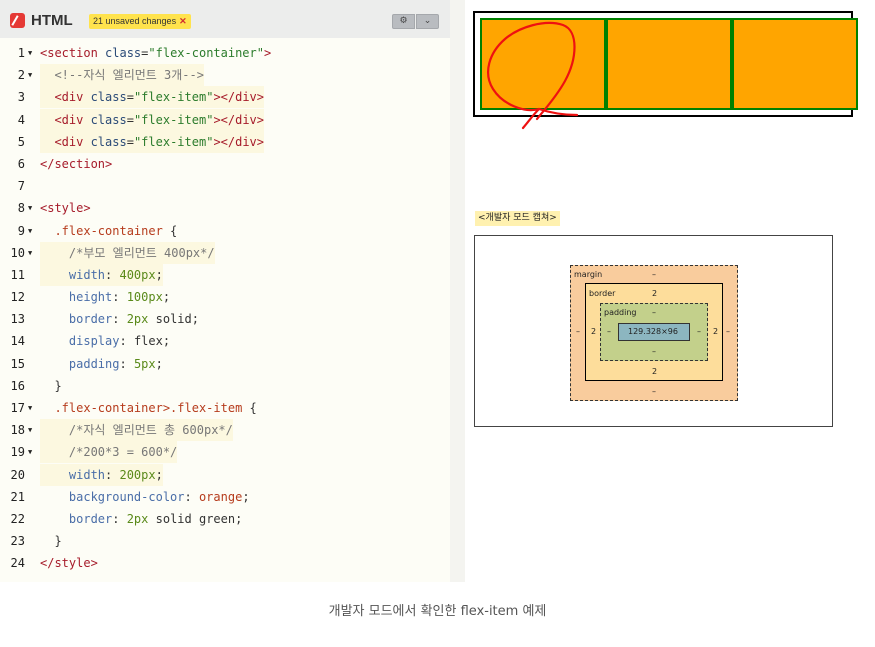  Describe the element at coordinates (225, 497) in the screenshot. I see `code-line: 21 background-color: orange;` at that location.